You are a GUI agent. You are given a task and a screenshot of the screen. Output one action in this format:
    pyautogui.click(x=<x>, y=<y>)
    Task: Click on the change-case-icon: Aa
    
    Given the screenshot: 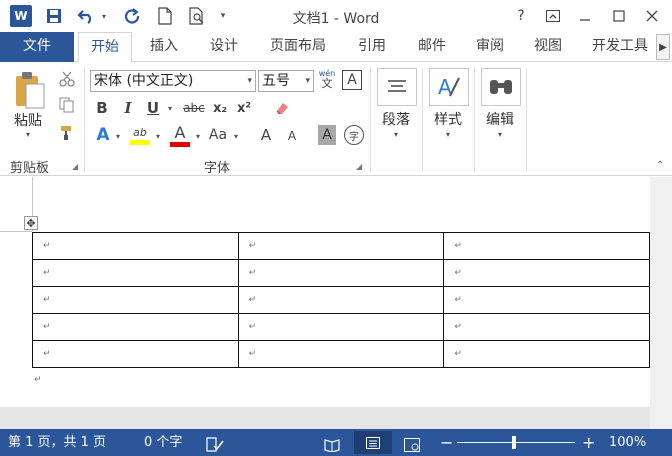 What is the action you would take?
    pyautogui.click(x=218, y=135)
    